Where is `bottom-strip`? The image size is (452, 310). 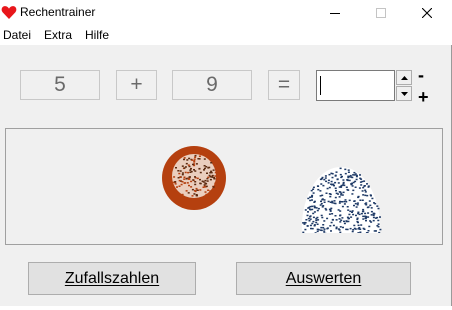
bottom-strip is located at coordinates (226, 308).